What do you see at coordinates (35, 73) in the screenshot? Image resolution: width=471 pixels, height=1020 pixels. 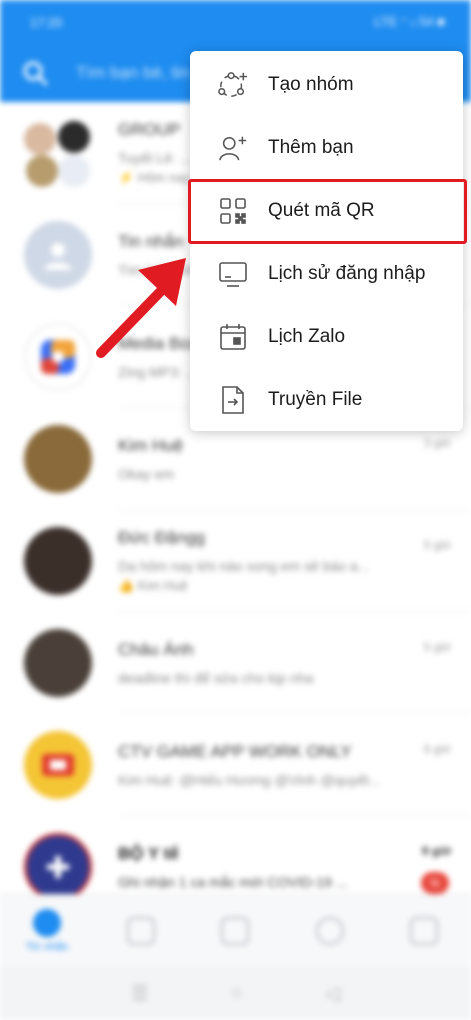 I see `search-icon` at bounding box center [35, 73].